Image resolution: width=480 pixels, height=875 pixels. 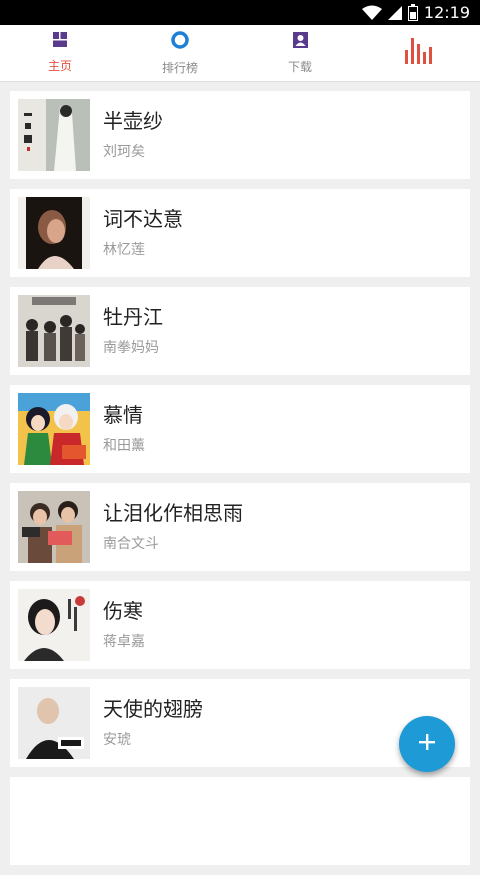 What do you see at coordinates (143, 219) in the screenshot?
I see `song-title: 词不达意` at bounding box center [143, 219].